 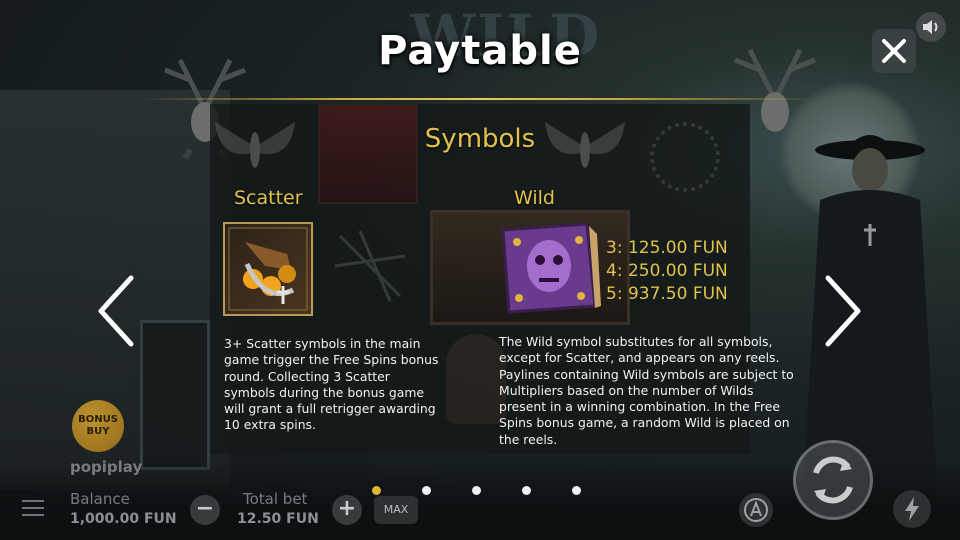 I want to click on autoplay-button, so click(x=756, y=510).